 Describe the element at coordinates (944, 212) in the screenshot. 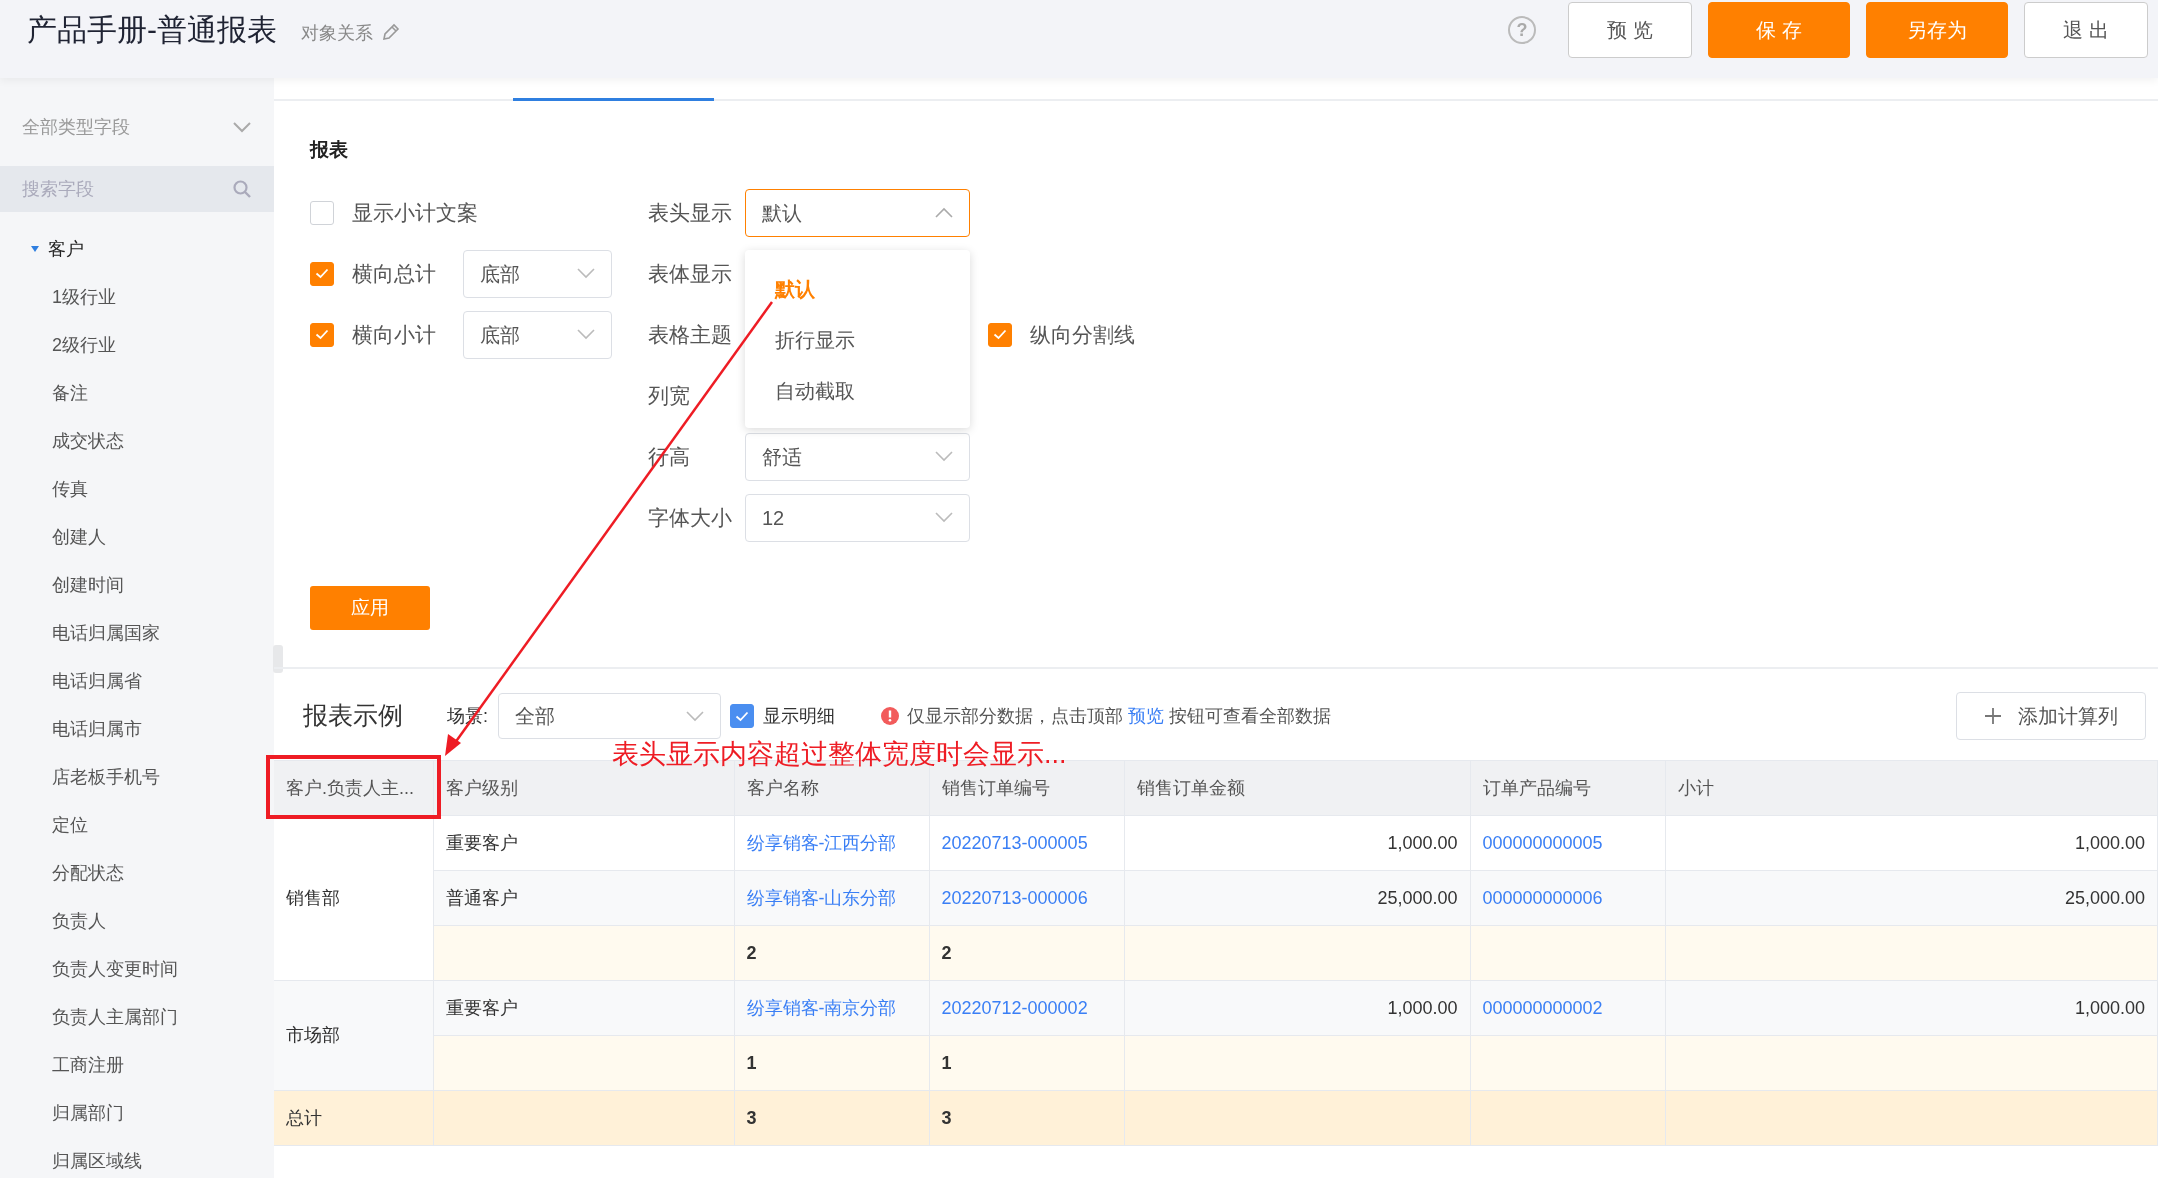

I see `chevron-up-icon` at that location.